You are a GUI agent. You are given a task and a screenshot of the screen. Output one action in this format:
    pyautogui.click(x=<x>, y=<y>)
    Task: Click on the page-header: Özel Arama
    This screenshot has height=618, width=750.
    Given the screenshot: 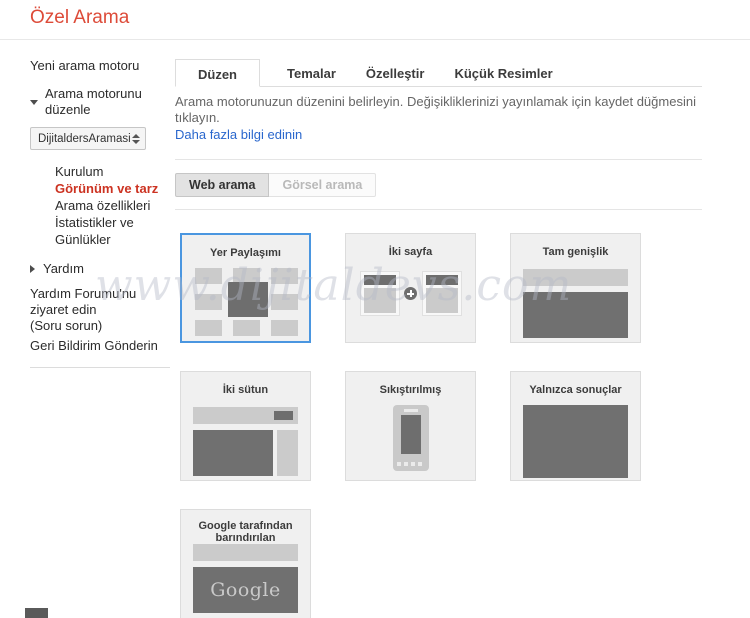 What is the action you would take?
    pyautogui.click(x=375, y=20)
    